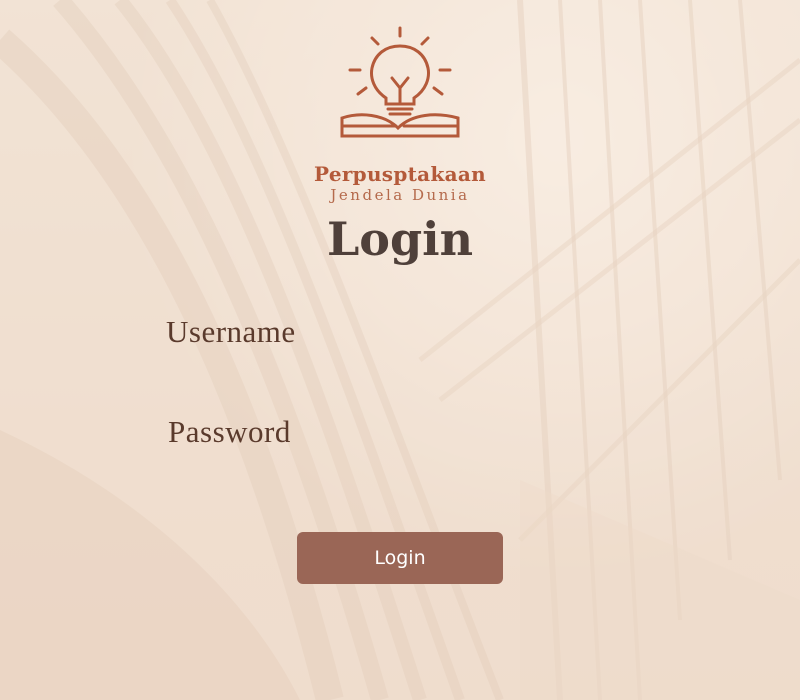 Image resolution: width=800 pixels, height=700 pixels. What do you see at coordinates (400, 239) in the screenshot?
I see `page-title: Login` at bounding box center [400, 239].